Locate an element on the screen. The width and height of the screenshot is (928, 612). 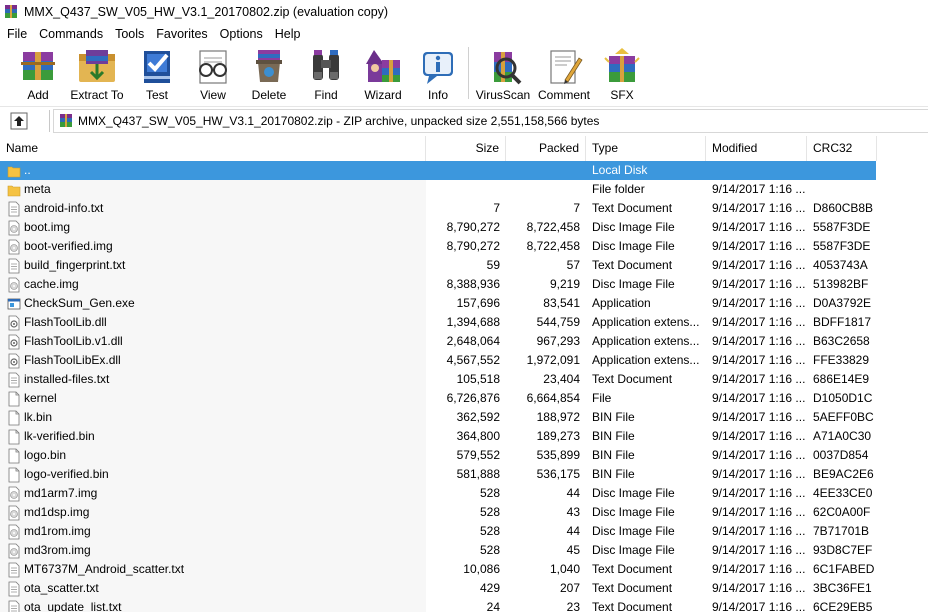
up-one-level-button is located at coordinates (19, 121).